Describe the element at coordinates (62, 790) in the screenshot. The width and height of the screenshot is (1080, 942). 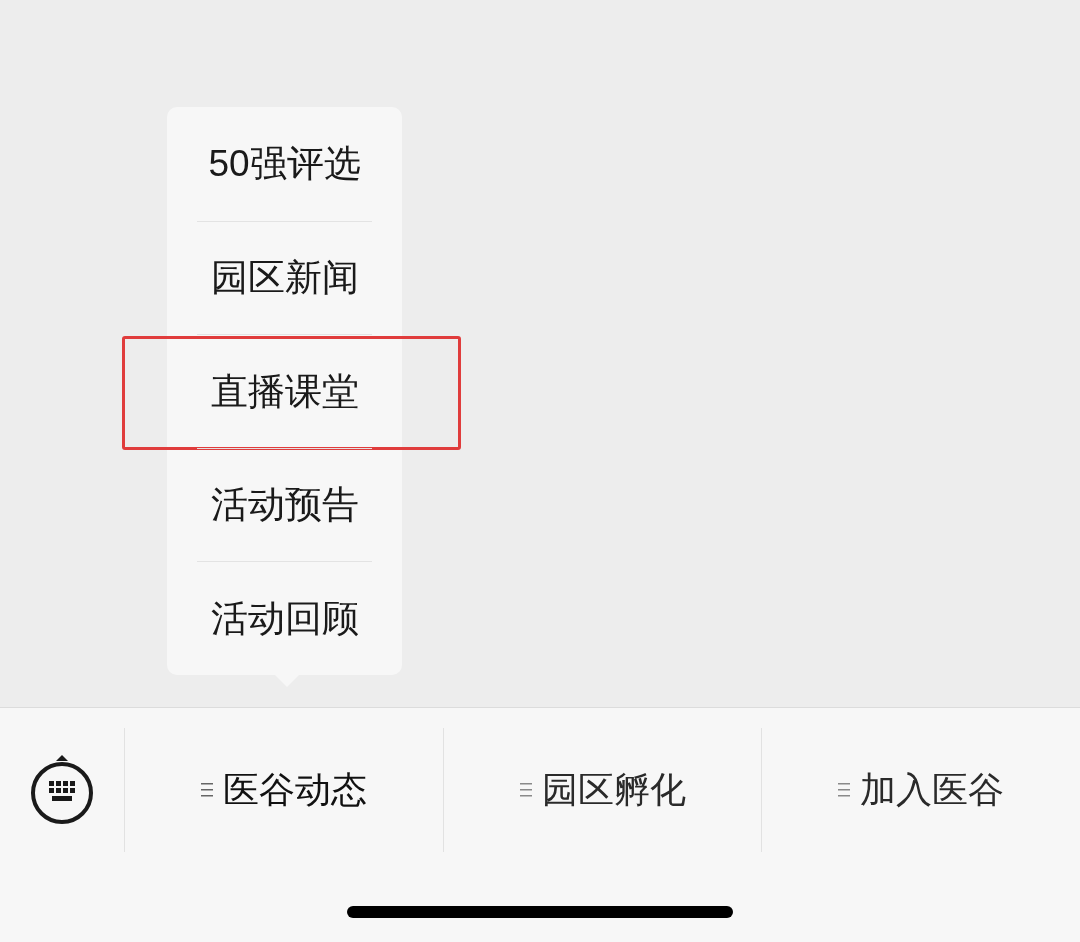
I see `keyboard-icon` at that location.